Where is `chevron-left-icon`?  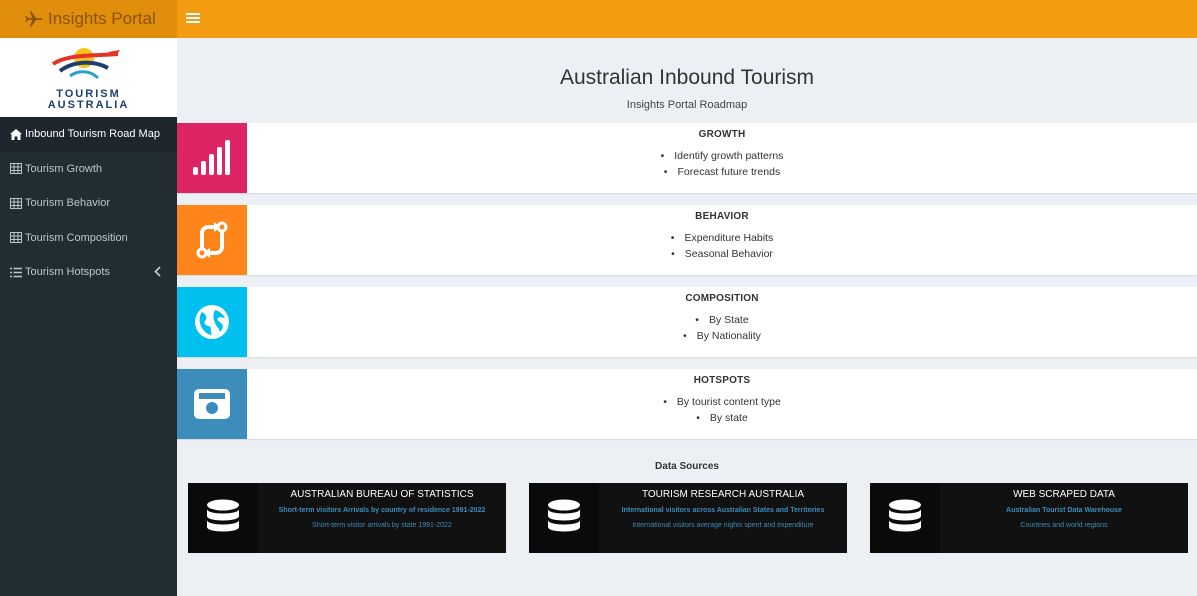 chevron-left-icon is located at coordinates (157, 271).